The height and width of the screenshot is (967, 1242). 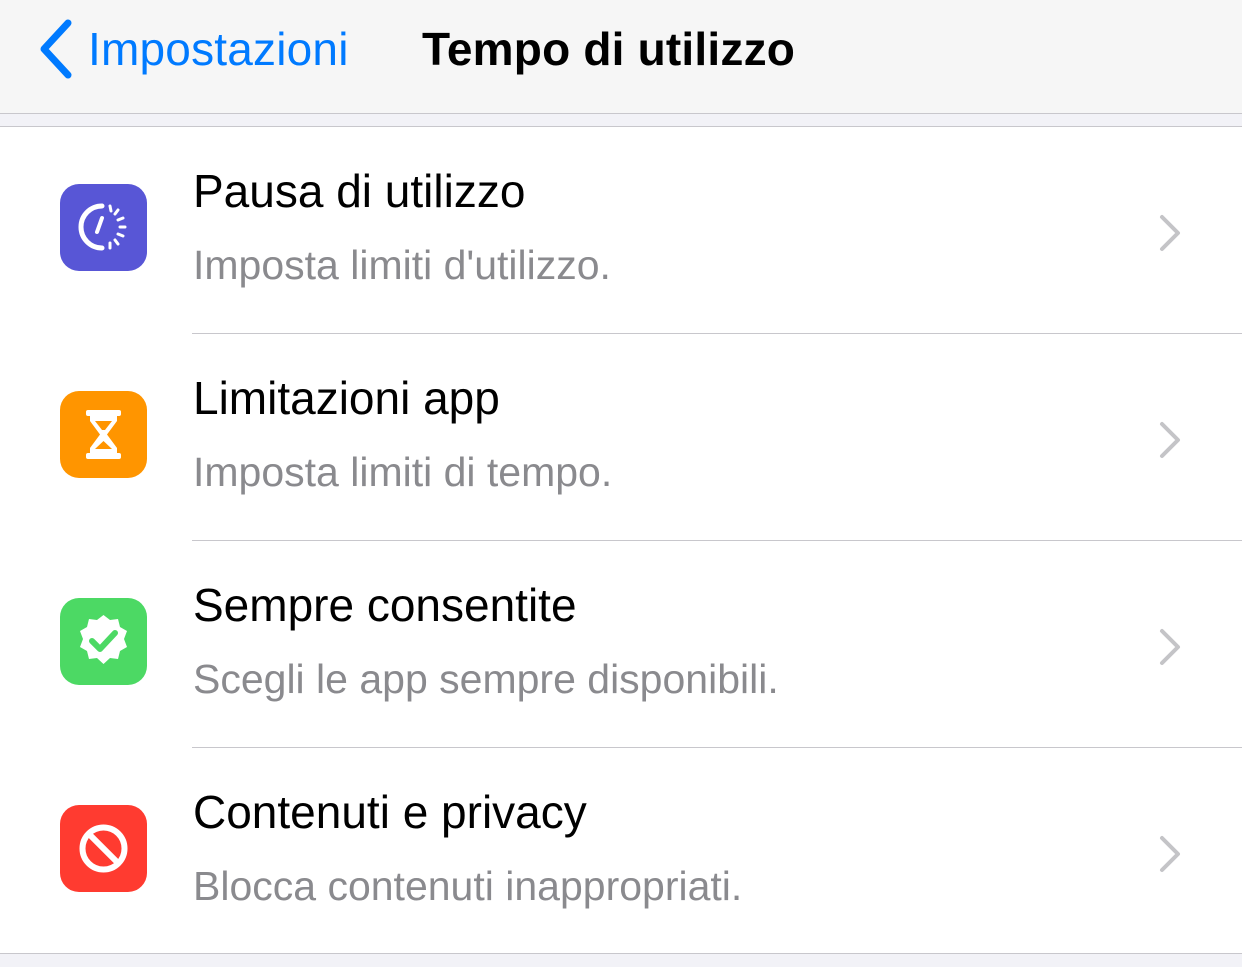 I want to click on downtime-icon, so click(x=103, y=227).